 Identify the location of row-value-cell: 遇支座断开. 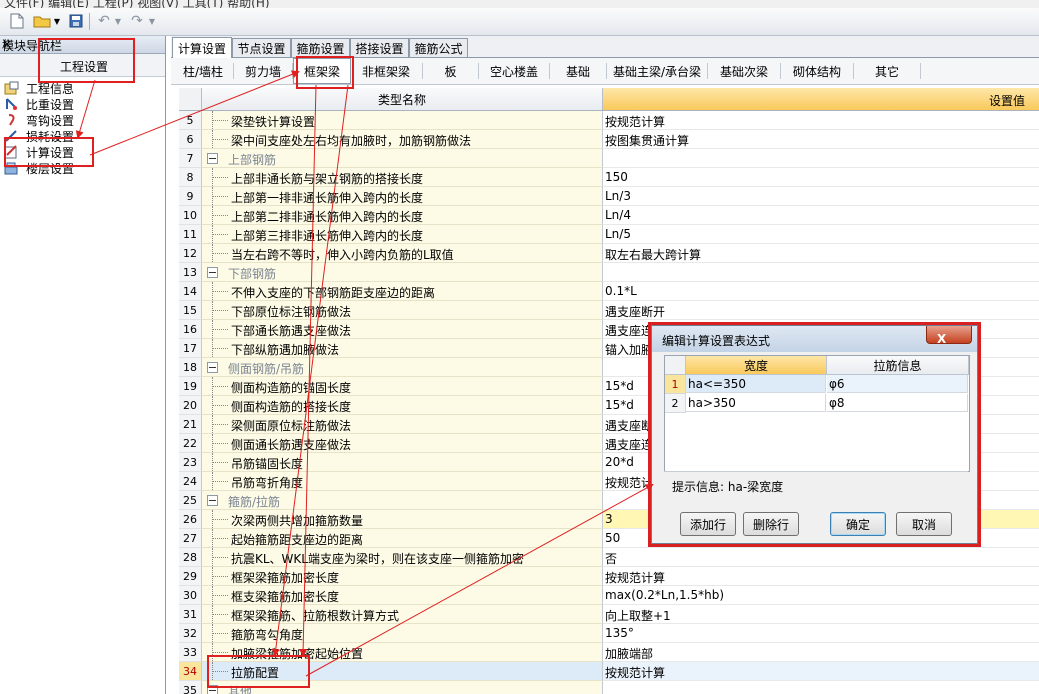
(821, 310).